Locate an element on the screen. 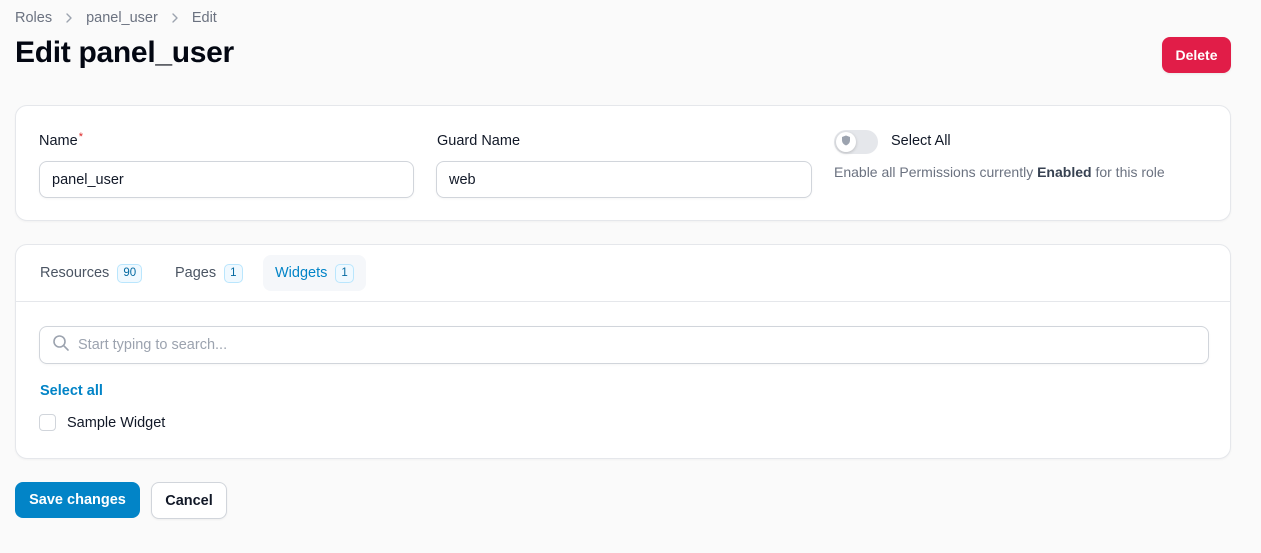 This screenshot has width=1261, height=553. required-mark: * is located at coordinates (80, 137).